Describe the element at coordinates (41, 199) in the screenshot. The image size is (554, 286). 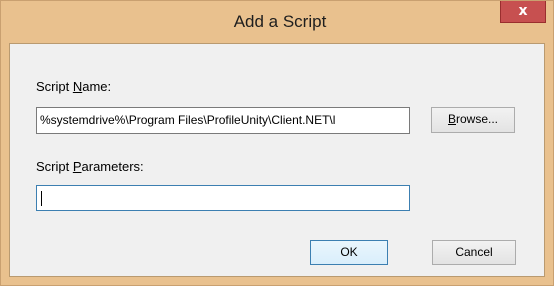
I see `text-caret` at that location.